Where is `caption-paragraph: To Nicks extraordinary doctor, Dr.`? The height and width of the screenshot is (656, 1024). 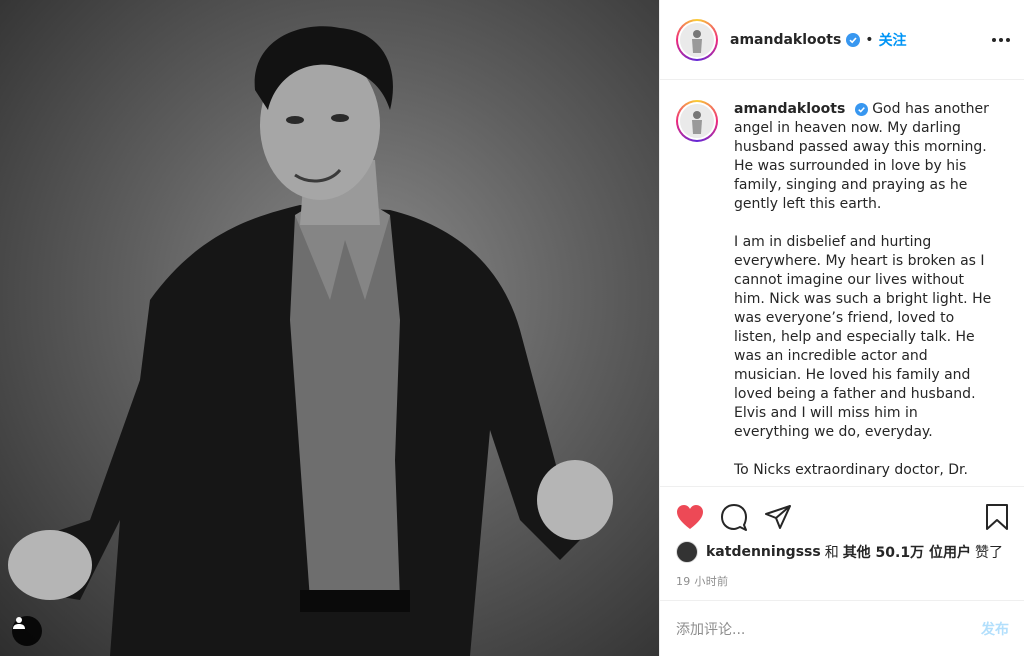 caption-paragraph: To Nicks extraordinary doctor, Dr. is located at coordinates (851, 470).